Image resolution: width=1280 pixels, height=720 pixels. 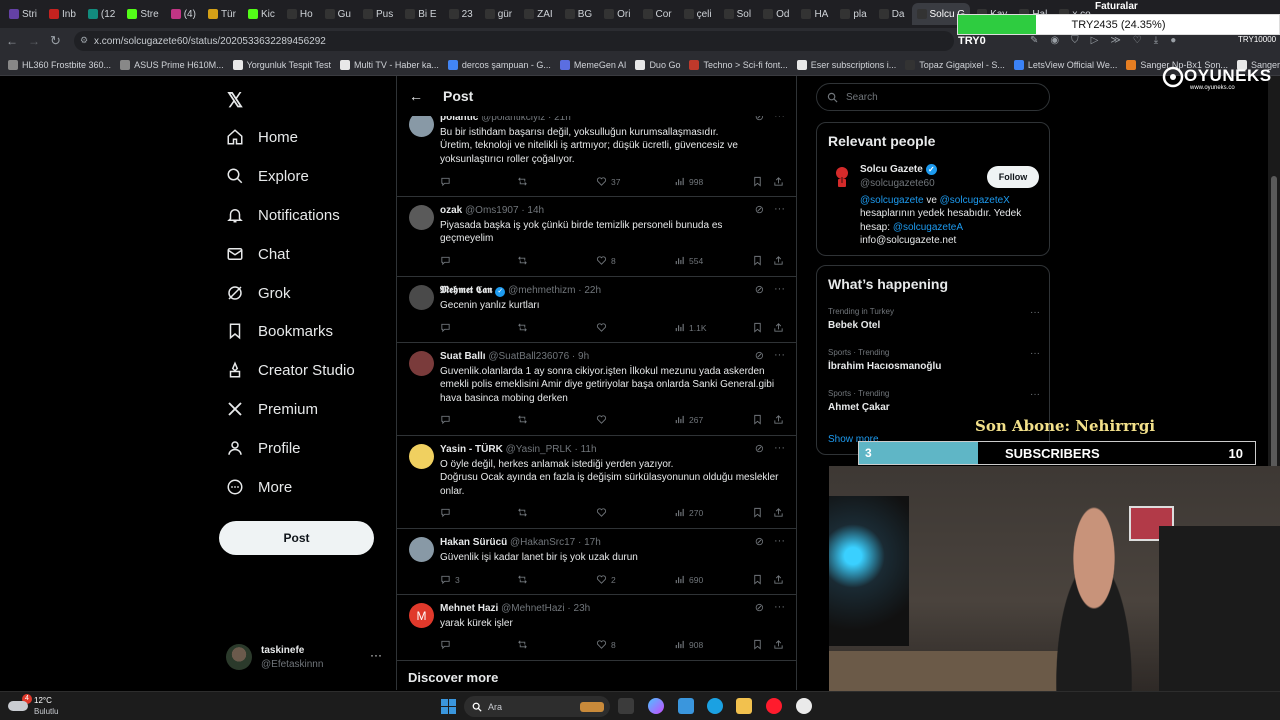 I want to click on extension-icon: ✎, so click(x=1034, y=40).